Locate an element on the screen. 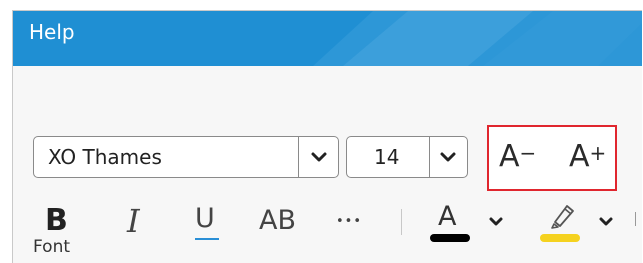 Image resolution: width=643 pixels, height=263 pixels. tab-help: Help is located at coordinates (52, 32).